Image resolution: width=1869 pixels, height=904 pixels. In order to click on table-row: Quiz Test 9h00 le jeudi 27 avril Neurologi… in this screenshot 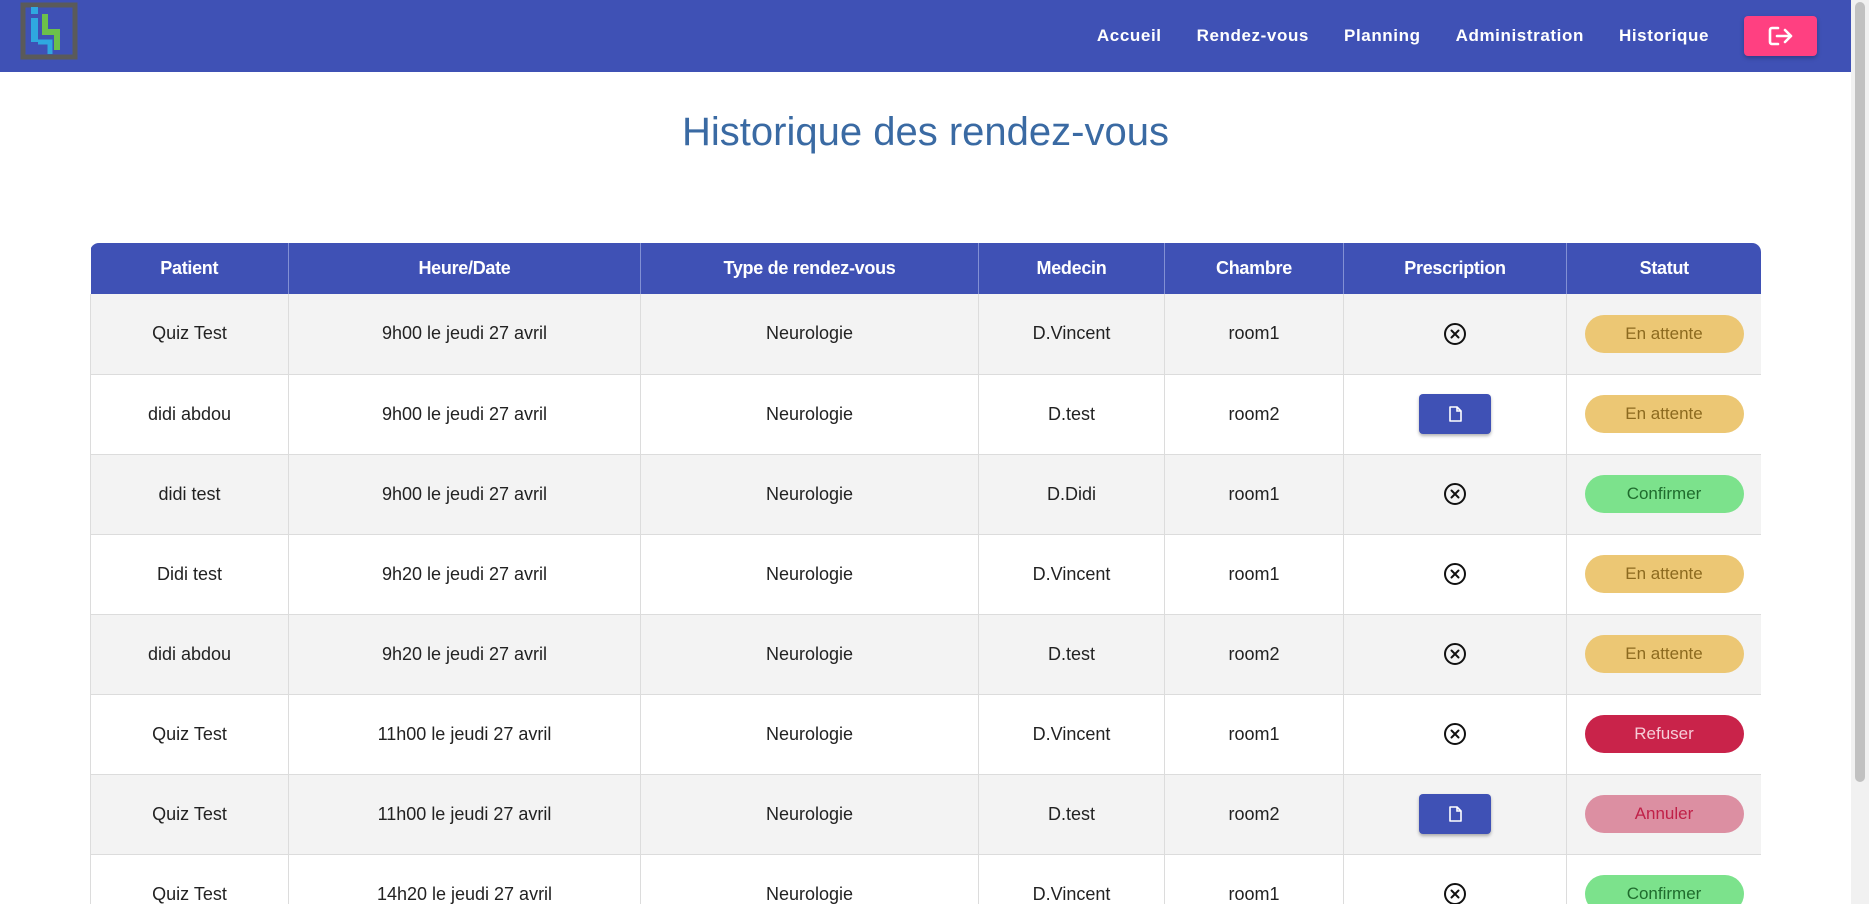, I will do `click(925, 334)`.